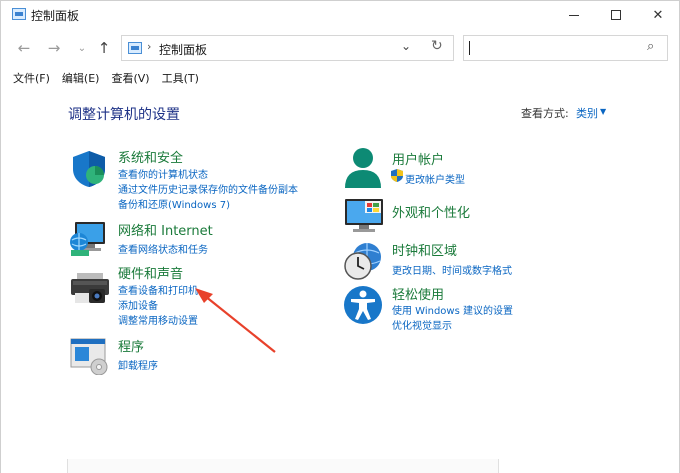 This screenshot has width=680, height=473. Describe the element at coordinates (31, 79) in the screenshot. I see `menu-file: 文件(F)` at that location.